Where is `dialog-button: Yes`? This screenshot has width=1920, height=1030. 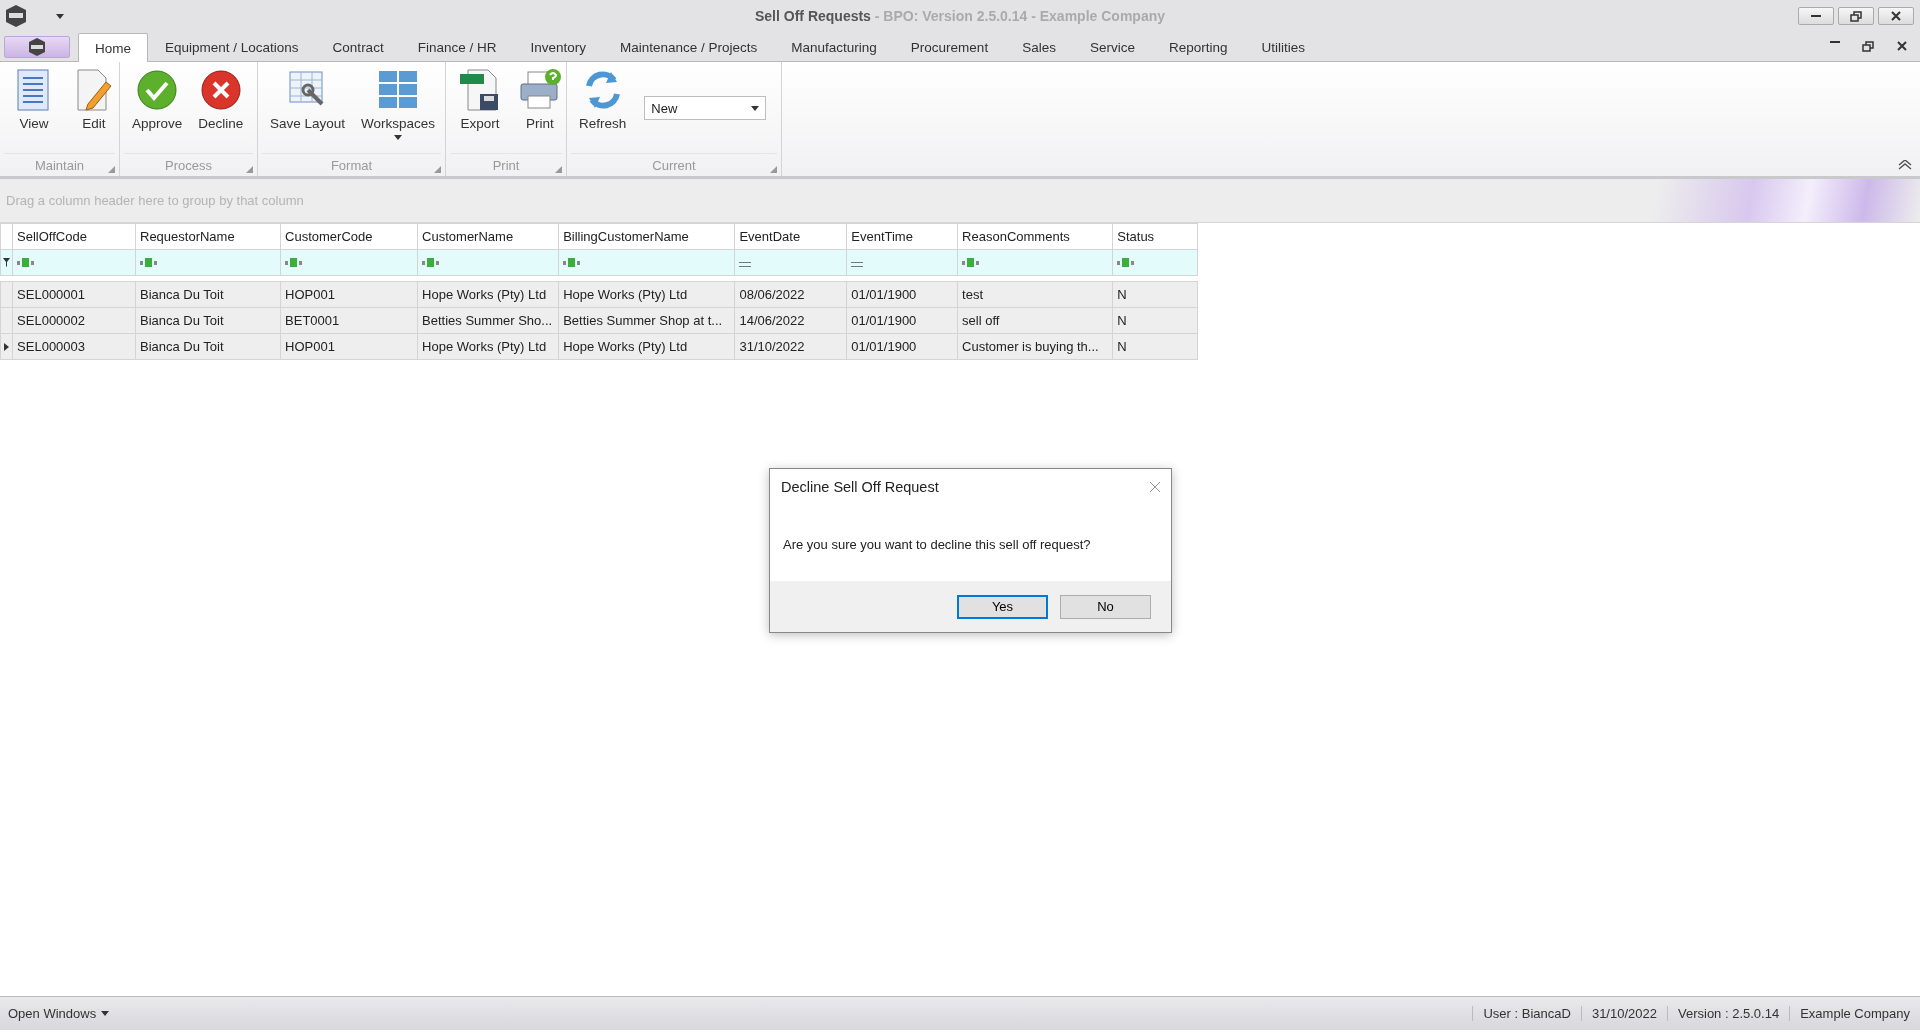
dialog-button: Yes is located at coordinates (1002, 606).